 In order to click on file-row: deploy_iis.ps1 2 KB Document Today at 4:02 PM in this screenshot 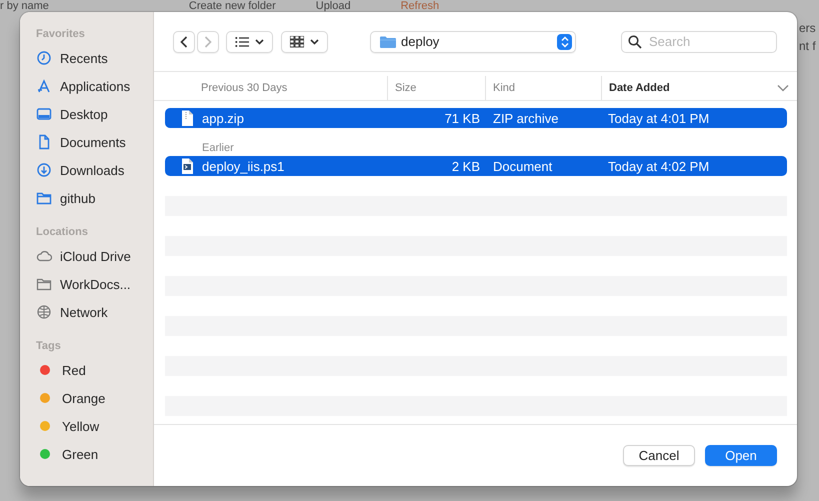, I will do `click(476, 166)`.